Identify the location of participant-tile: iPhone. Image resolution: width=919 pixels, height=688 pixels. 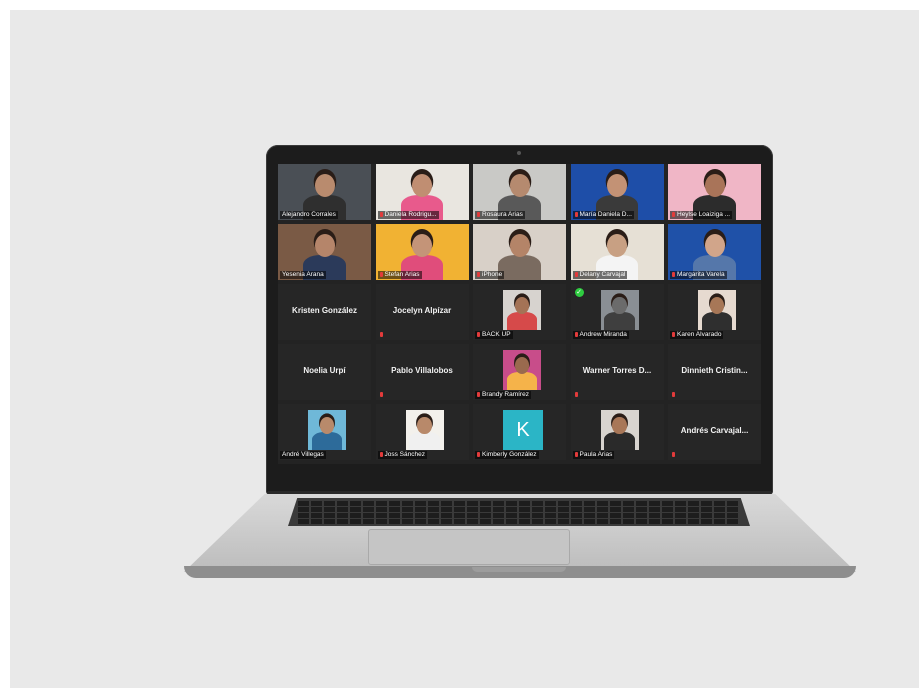
(519, 252).